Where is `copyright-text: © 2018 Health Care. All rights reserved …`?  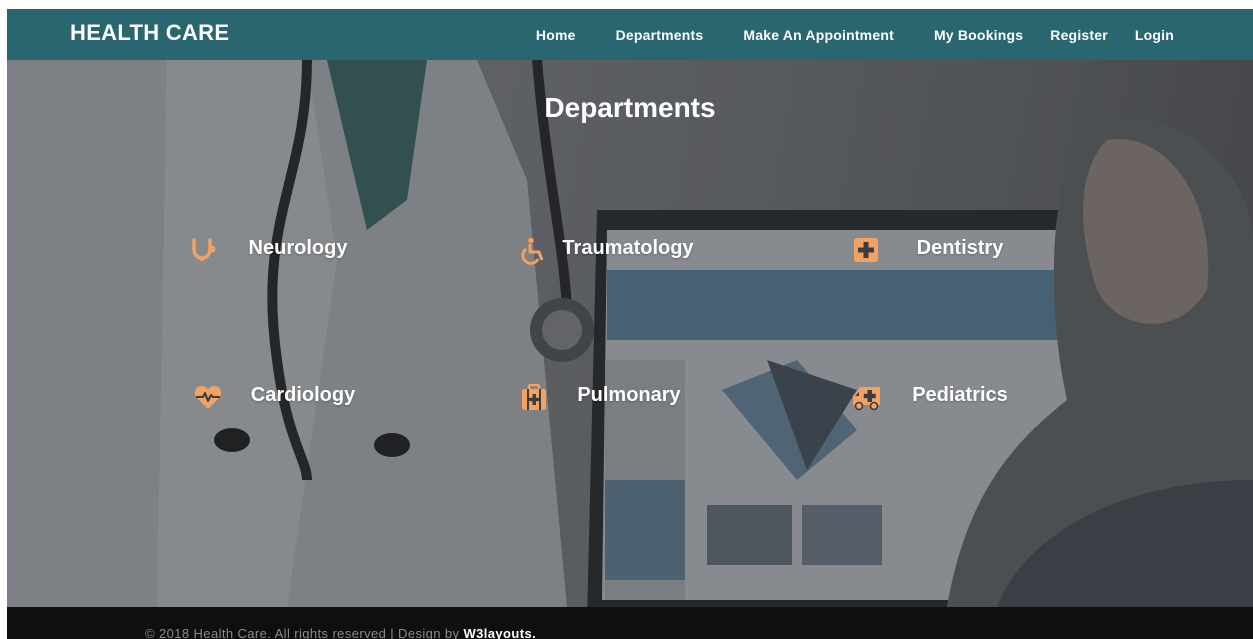 copyright-text: © 2018 Health Care. All rights reserved … is located at coordinates (340, 632).